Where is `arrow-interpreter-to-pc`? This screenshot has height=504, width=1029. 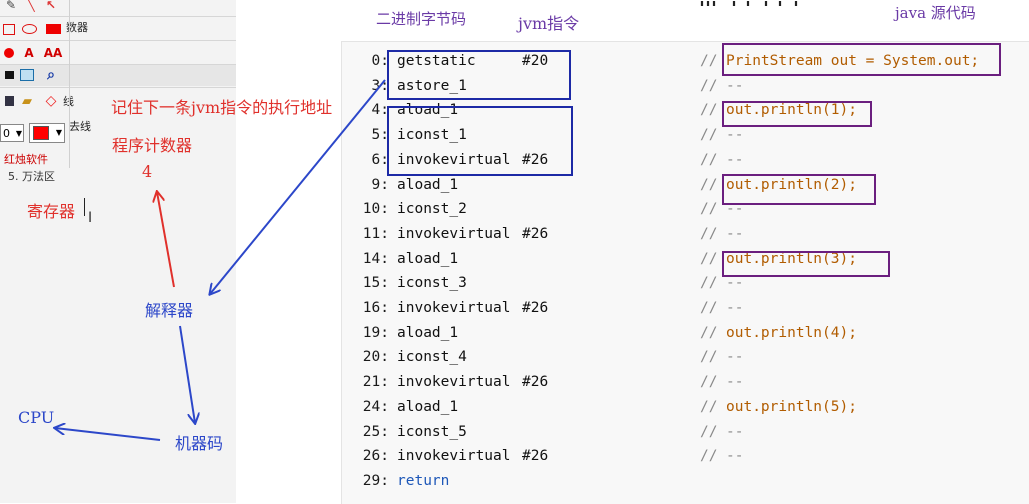
arrow-interpreter-to-pc is located at coordinates (166, 240).